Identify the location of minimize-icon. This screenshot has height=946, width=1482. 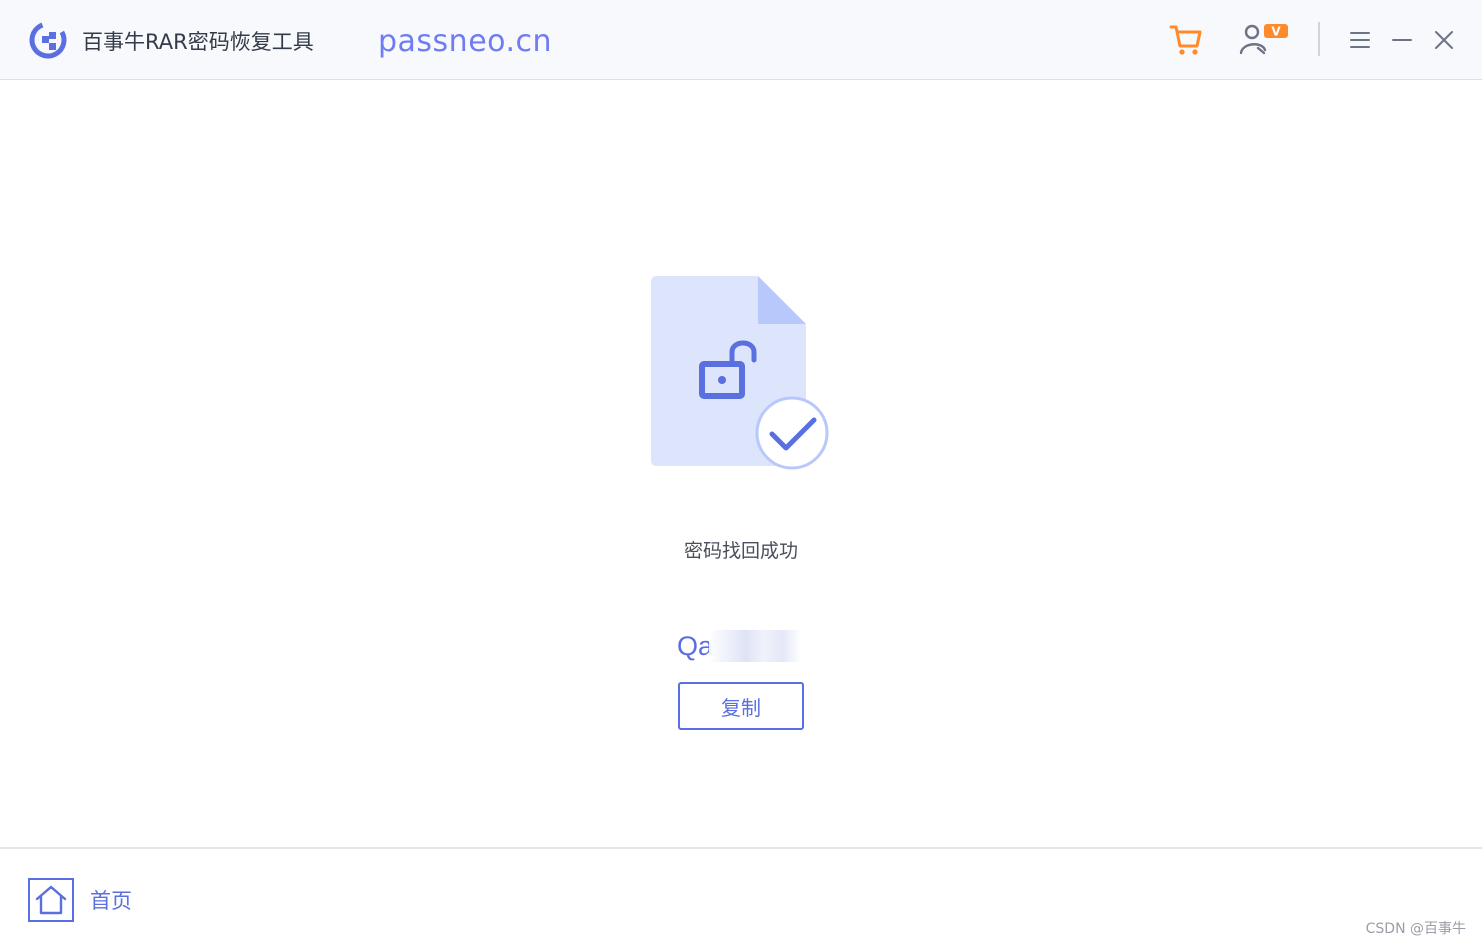
(1402, 40).